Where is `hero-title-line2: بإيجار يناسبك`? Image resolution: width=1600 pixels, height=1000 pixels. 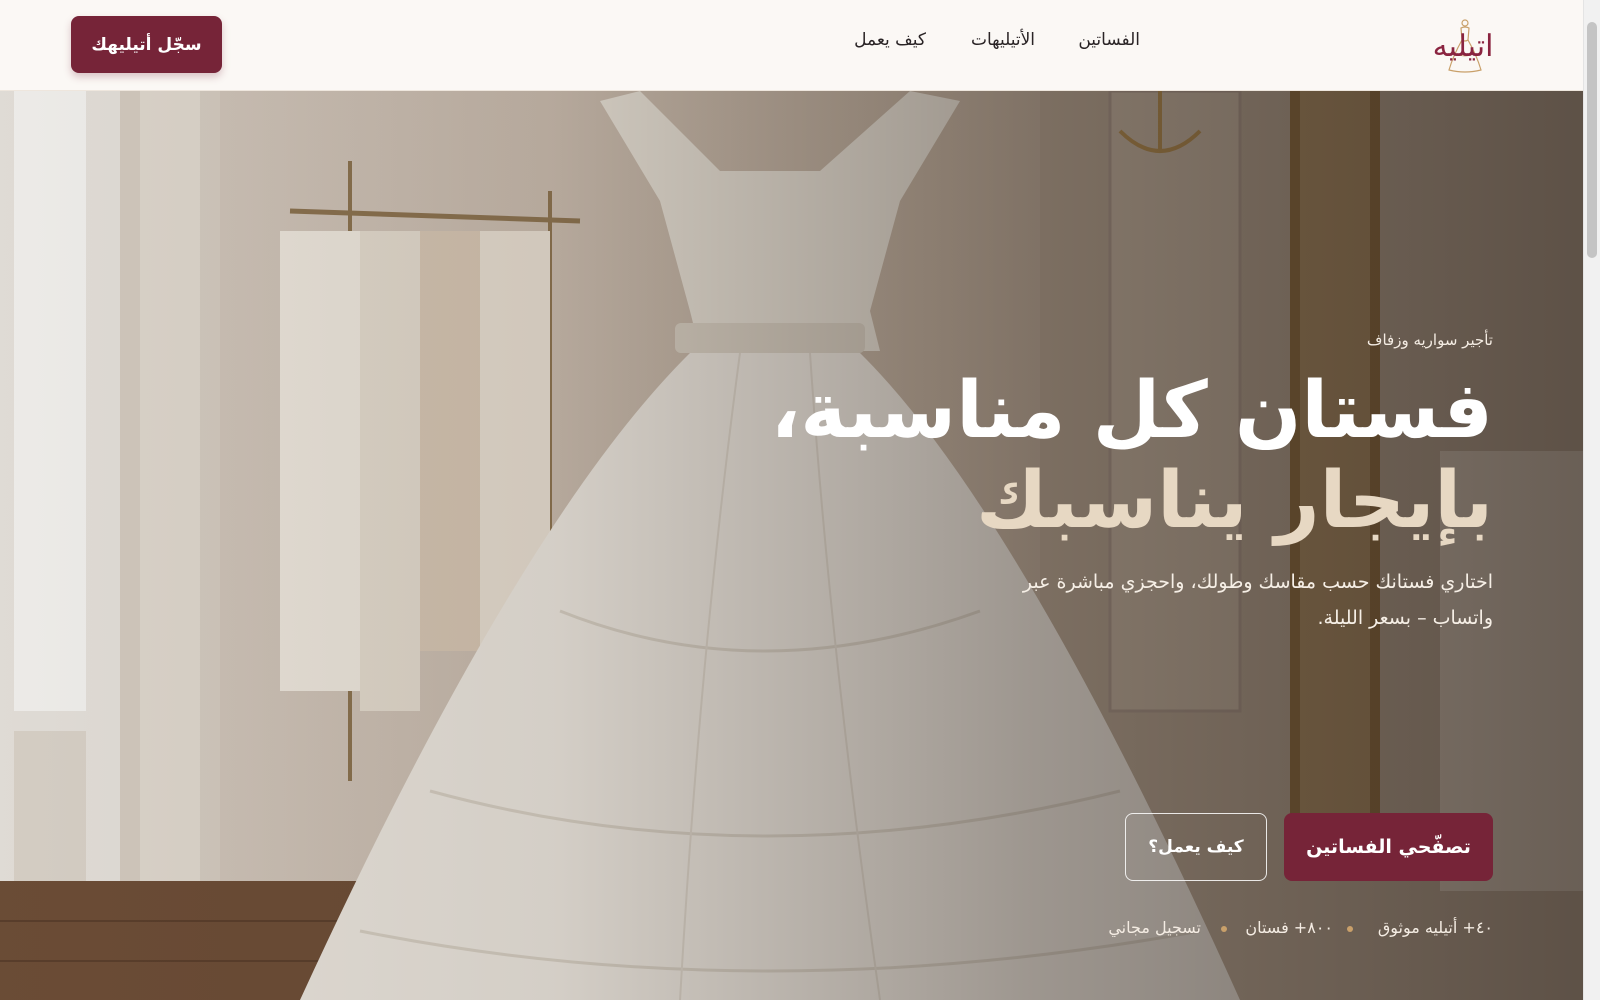
hero-title-line2: بإيجار يناسبك is located at coordinates (1234, 500).